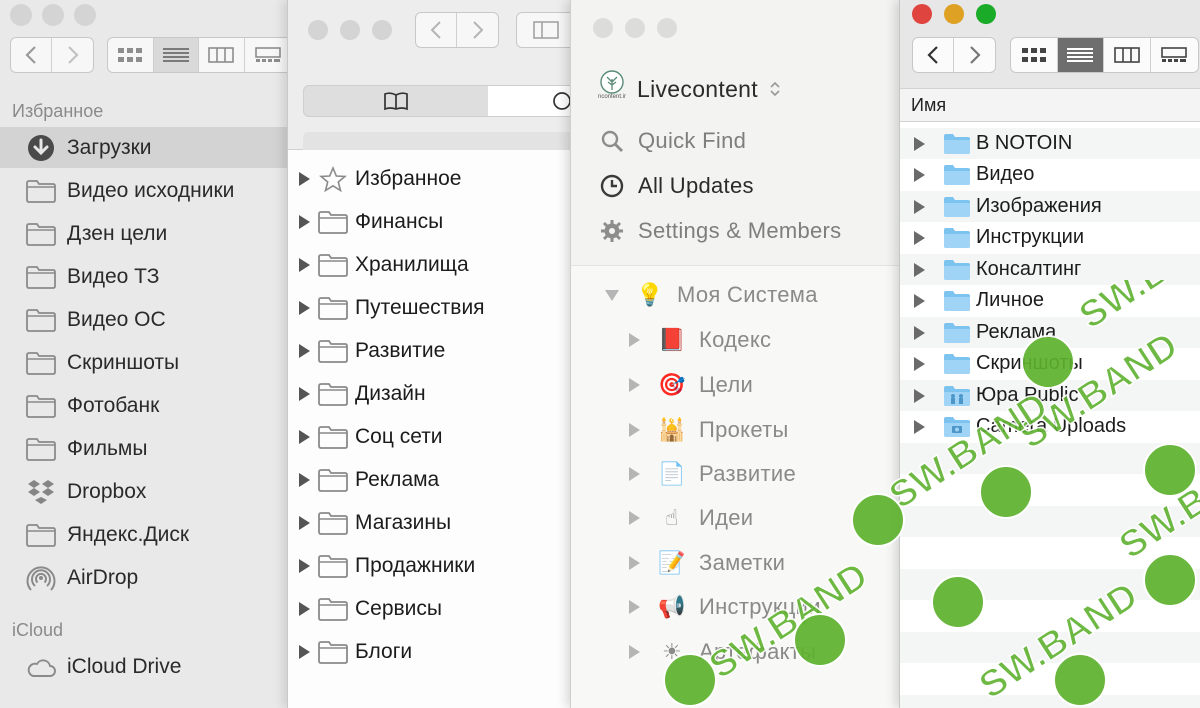 The width and height of the screenshot is (1200, 708). Describe the element at coordinates (433, 436) in the screenshot. I see `bookmark-folder: Соц сети` at that location.